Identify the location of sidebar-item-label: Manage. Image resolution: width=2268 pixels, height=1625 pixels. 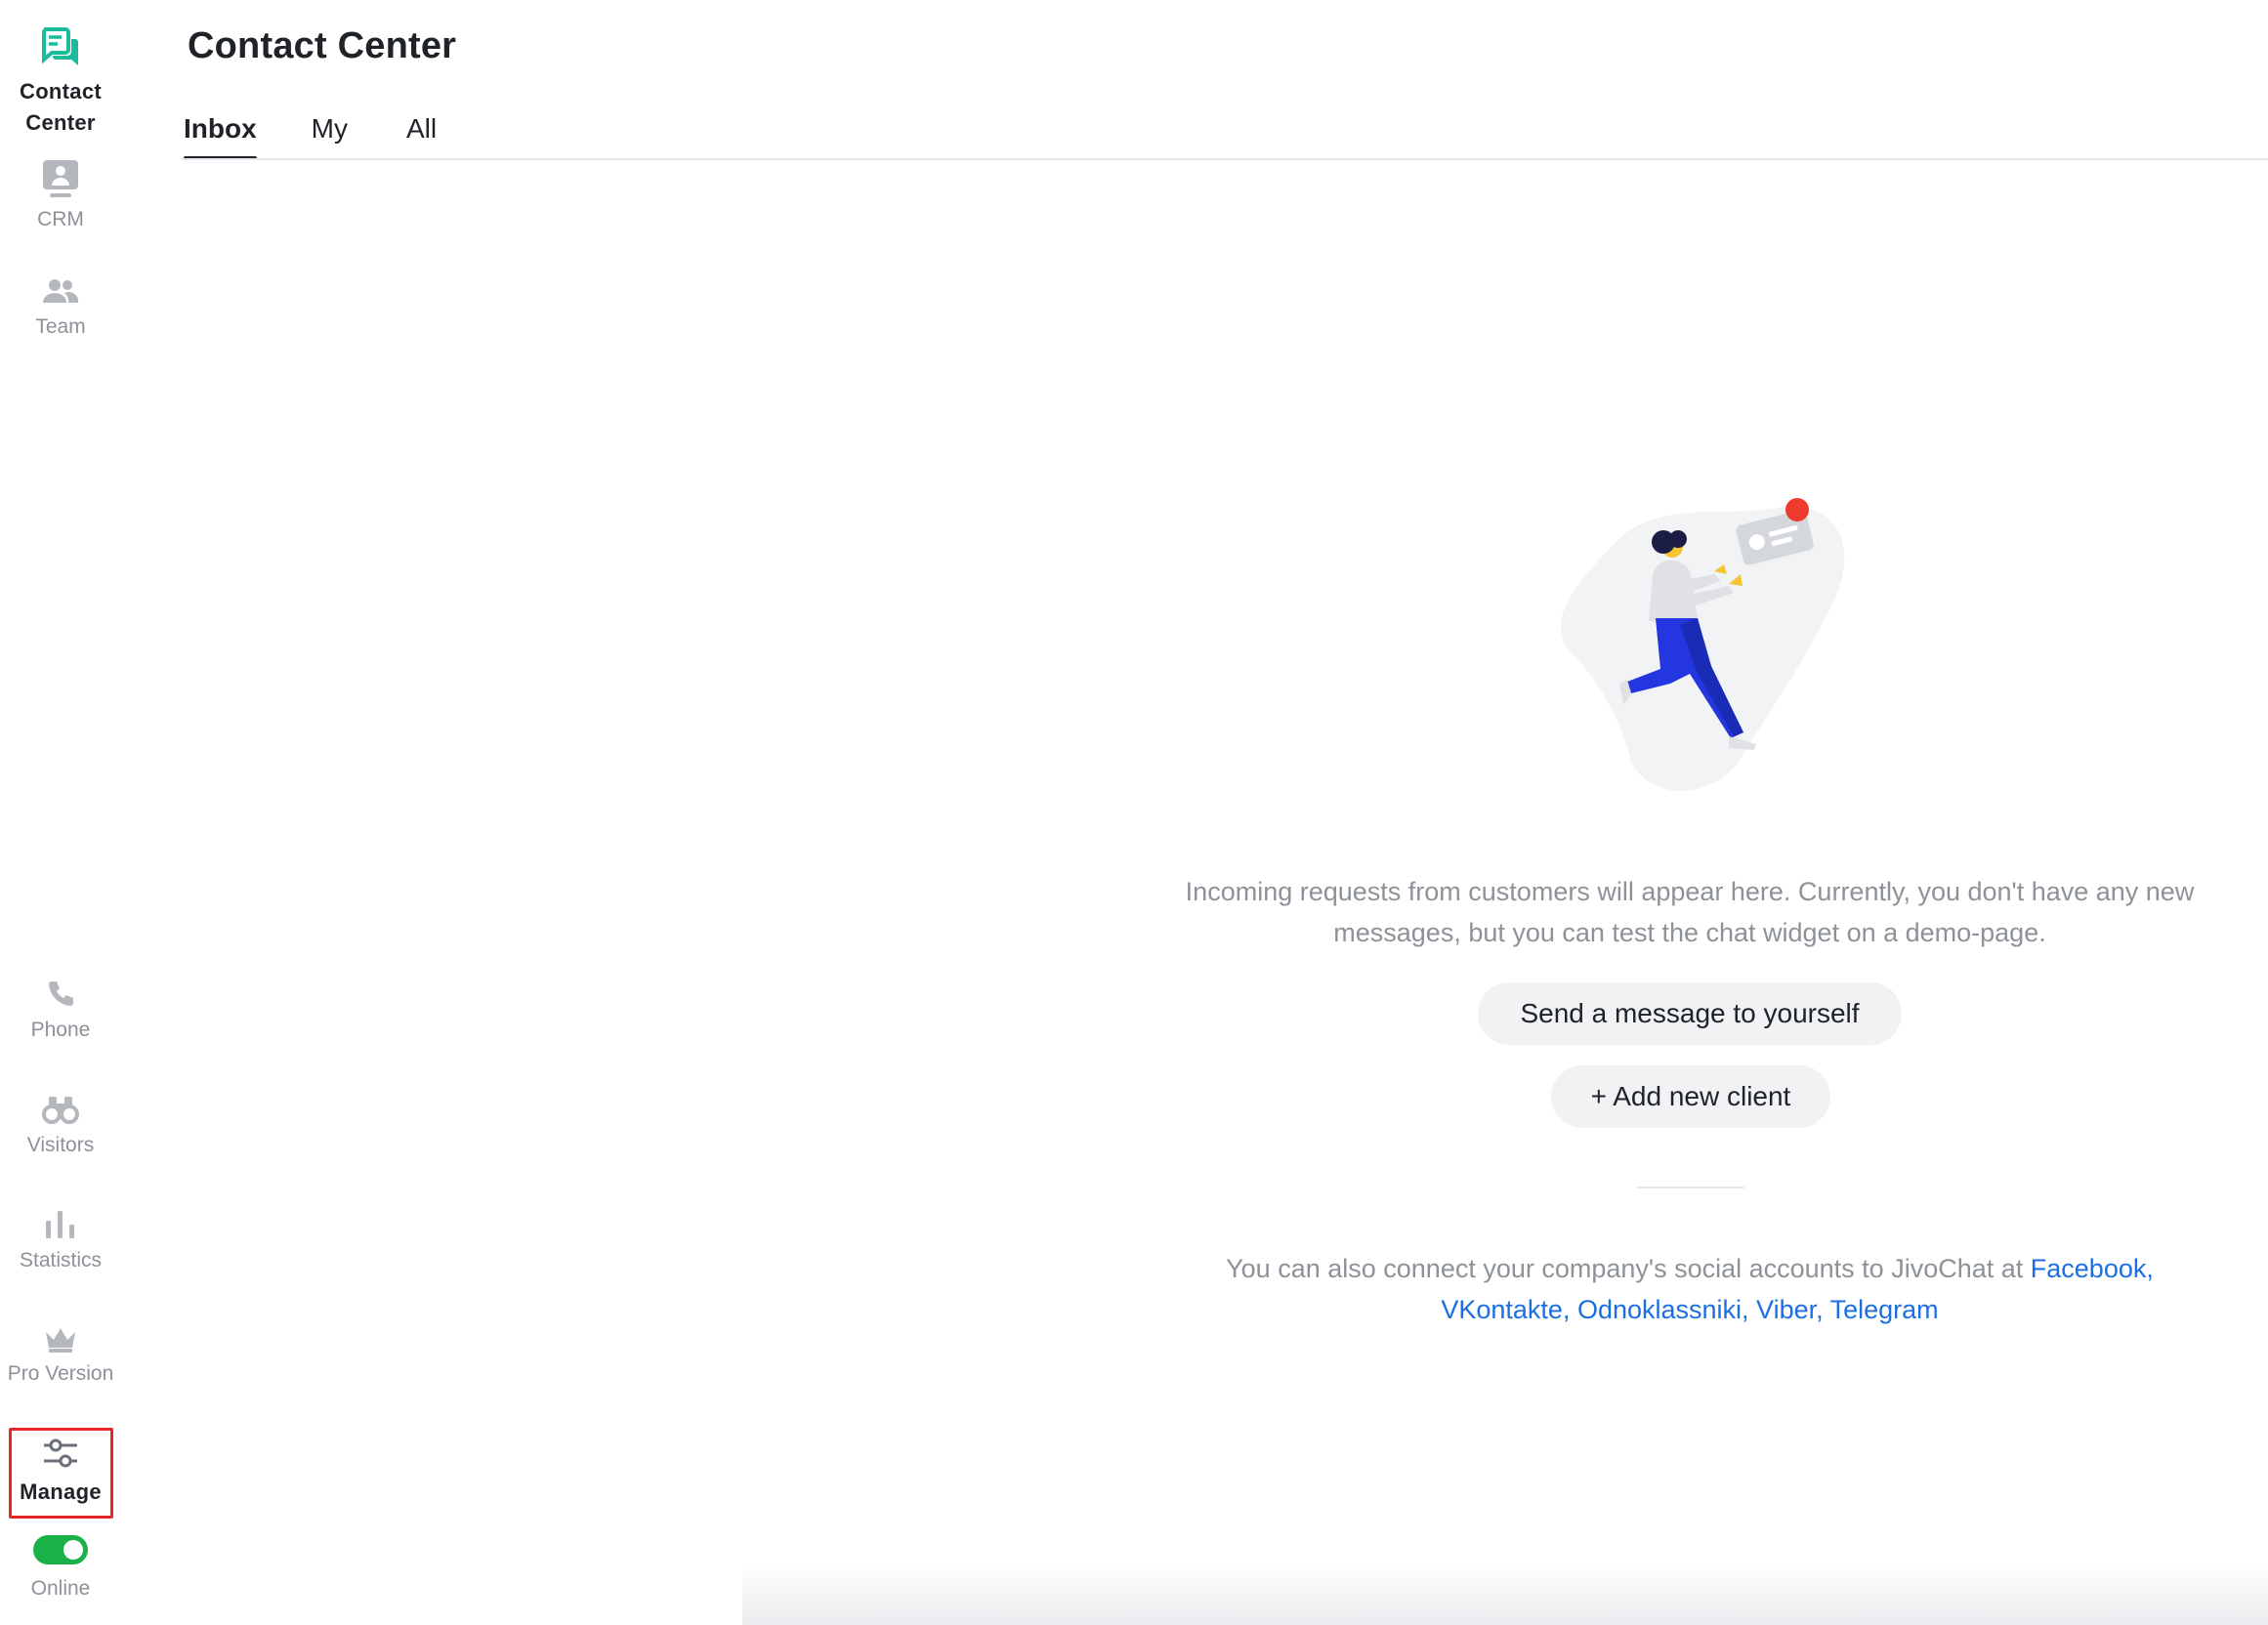
(61, 1491).